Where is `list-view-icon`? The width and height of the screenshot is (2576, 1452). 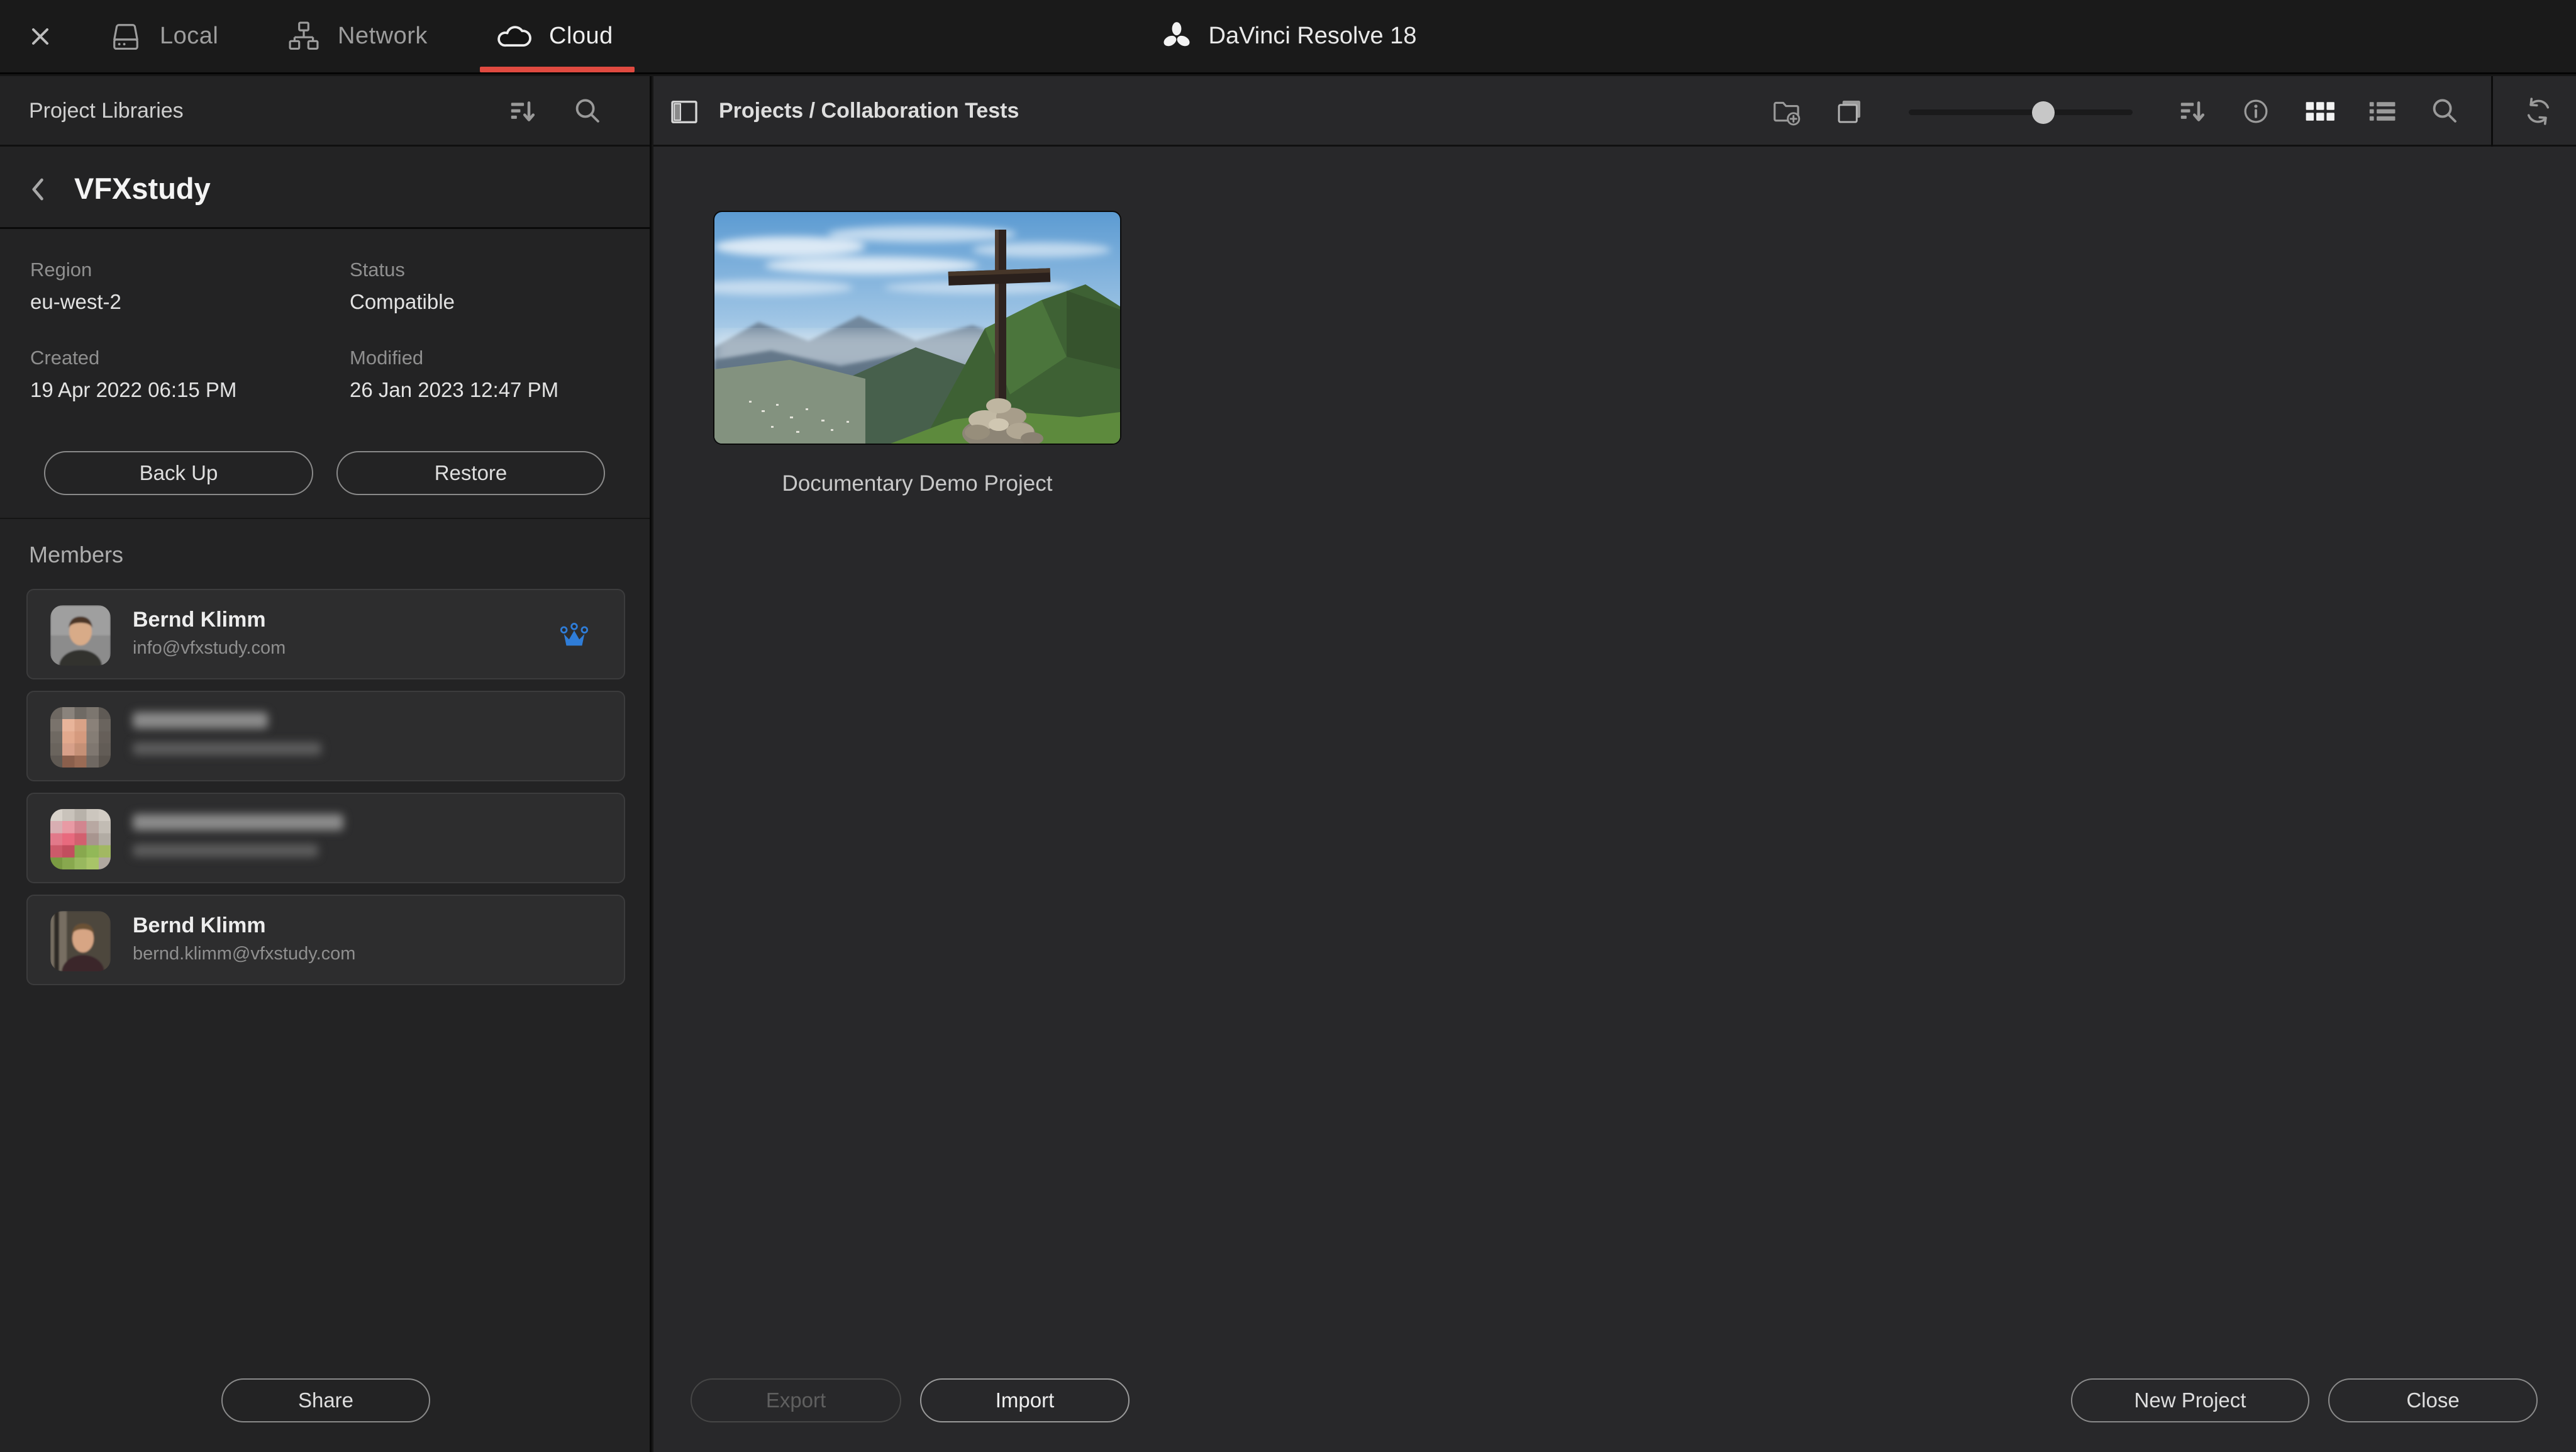
list-view-icon is located at coordinates (2381, 111).